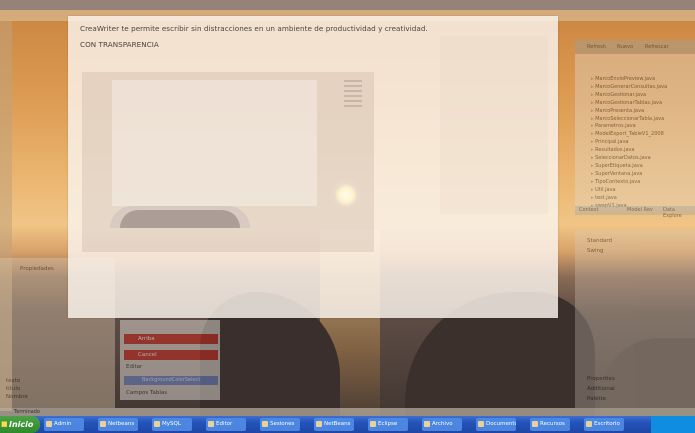 Image resolution: width=695 pixels, height=433 pixels. Describe the element at coordinates (27, 412) in the screenshot. I see `status-text: Terminado` at that location.